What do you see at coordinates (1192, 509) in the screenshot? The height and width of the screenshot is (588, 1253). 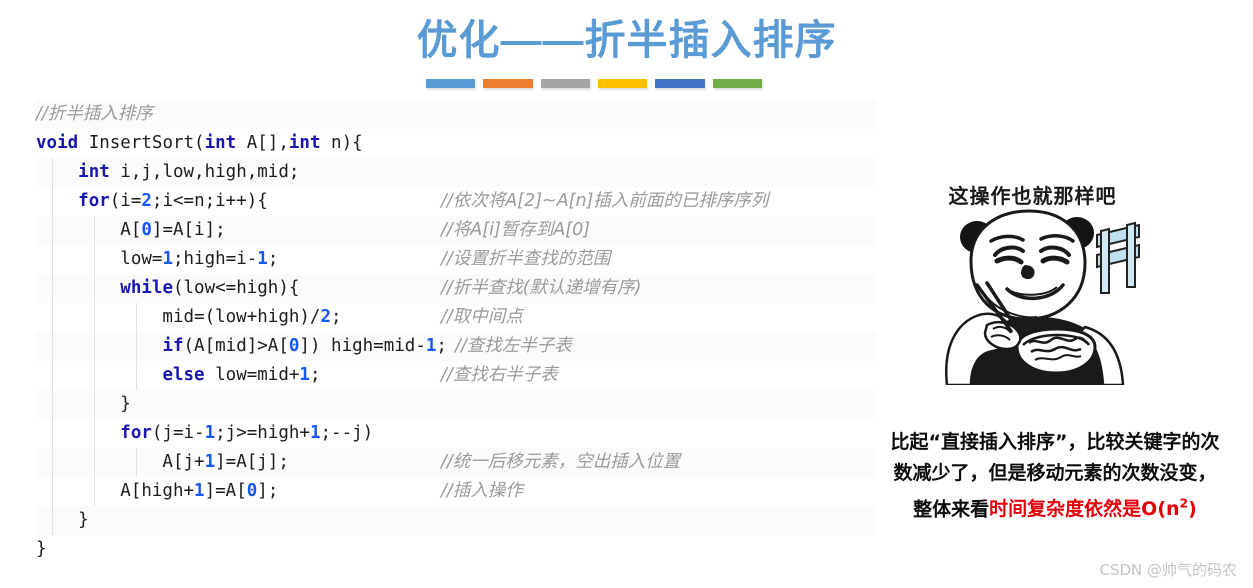 I see `note-complexity-suffix: )` at bounding box center [1192, 509].